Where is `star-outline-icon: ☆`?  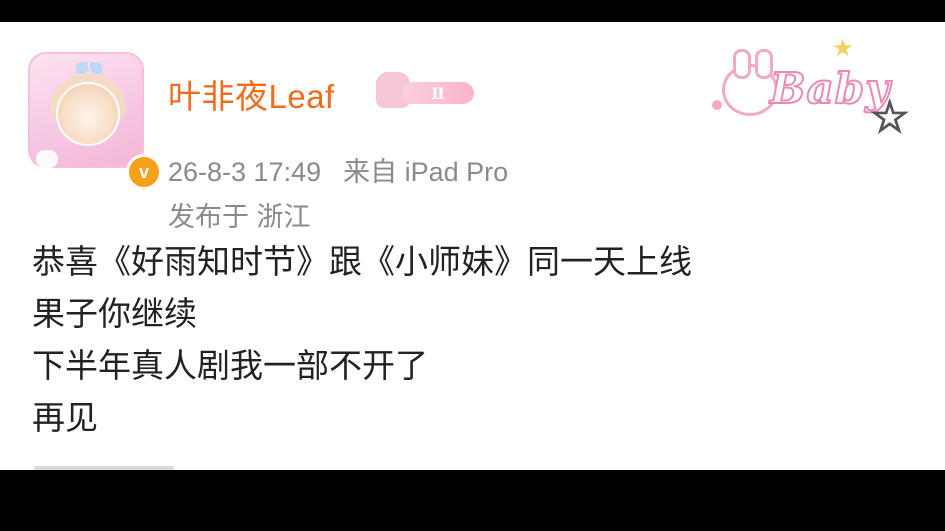
star-outline-icon: ☆ is located at coordinates (889, 117).